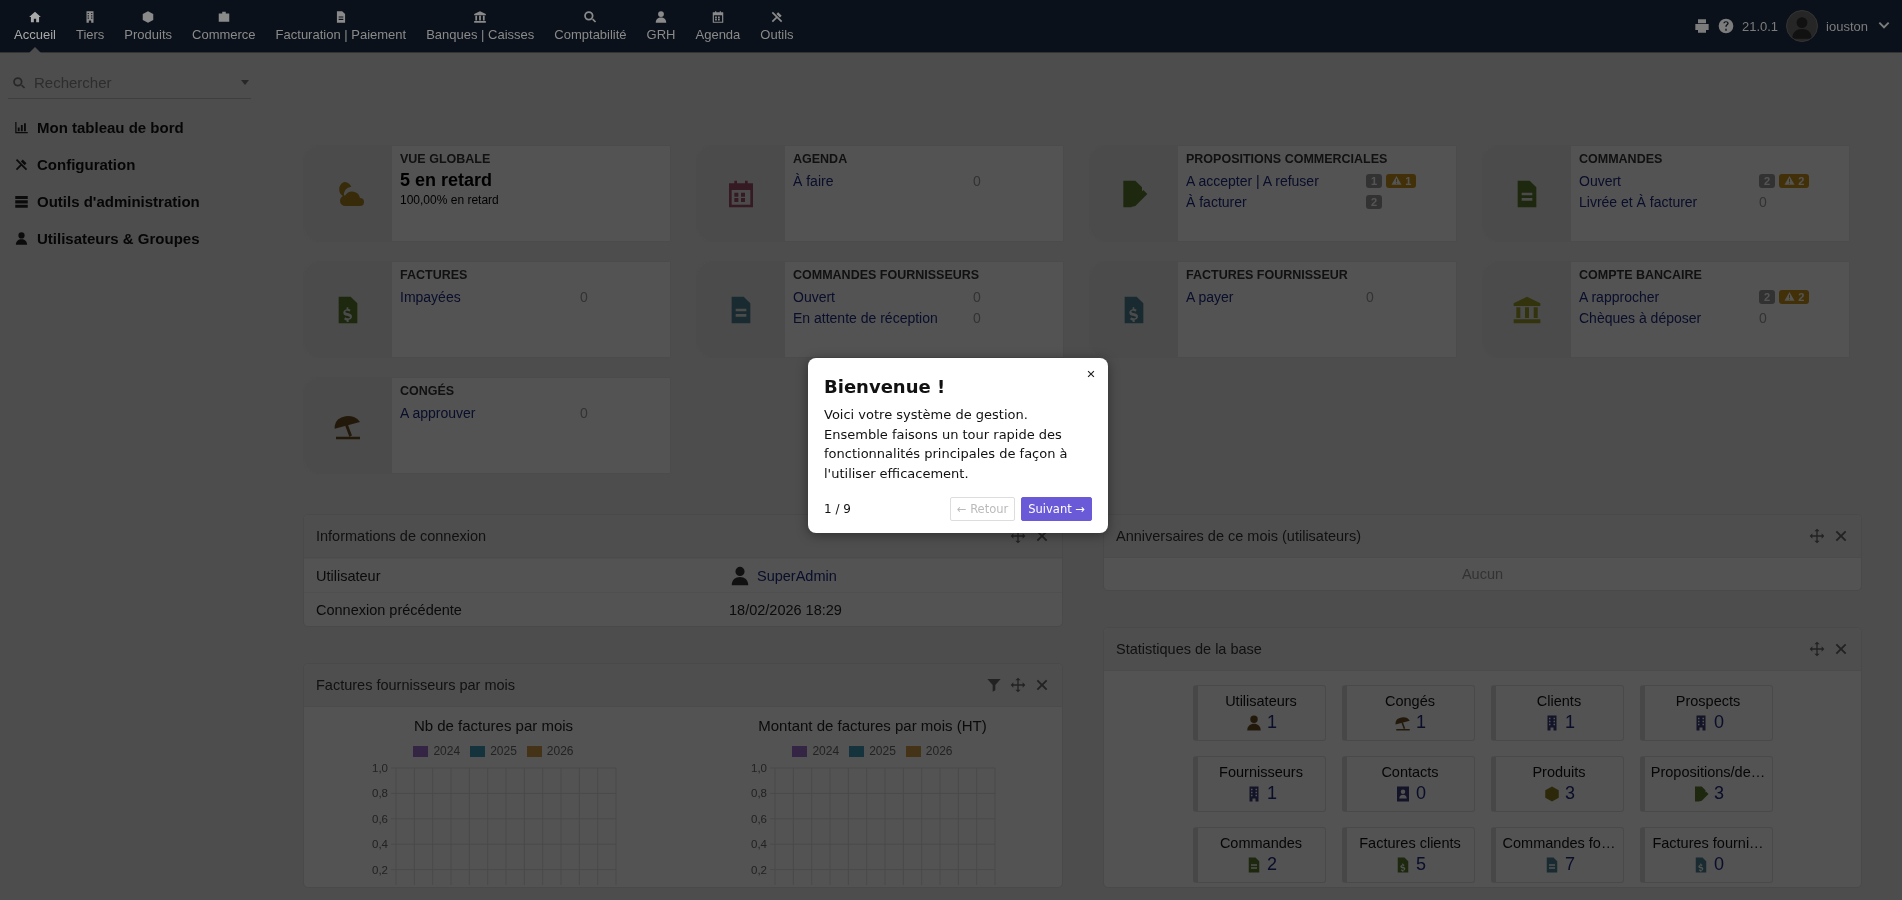  What do you see at coordinates (1557, 855) in the screenshot?
I see `stat-tile: Commandes fo… 7` at bounding box center [1557, 855].